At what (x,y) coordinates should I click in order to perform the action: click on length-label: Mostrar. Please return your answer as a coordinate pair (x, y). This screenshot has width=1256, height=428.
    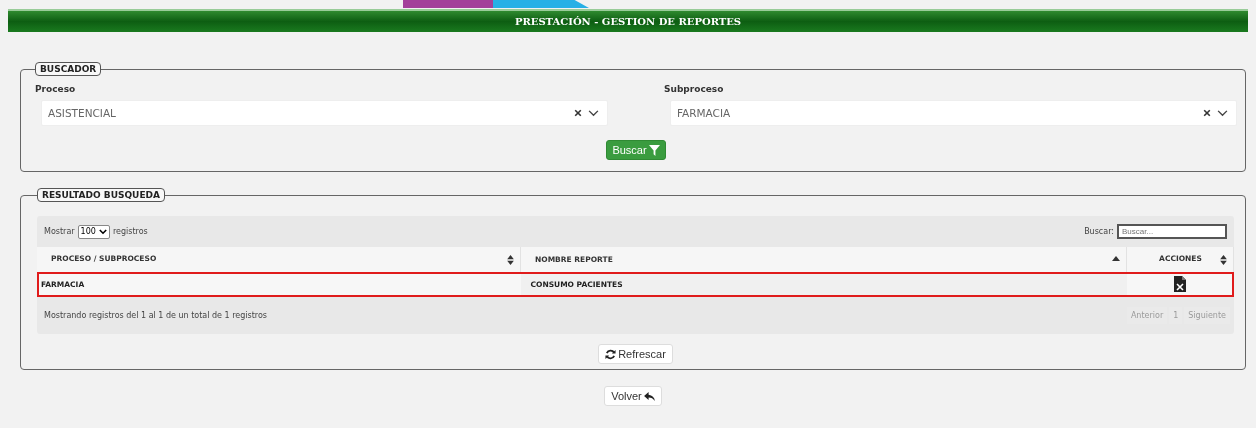
    Looking at the image, I should click on (59, 231).